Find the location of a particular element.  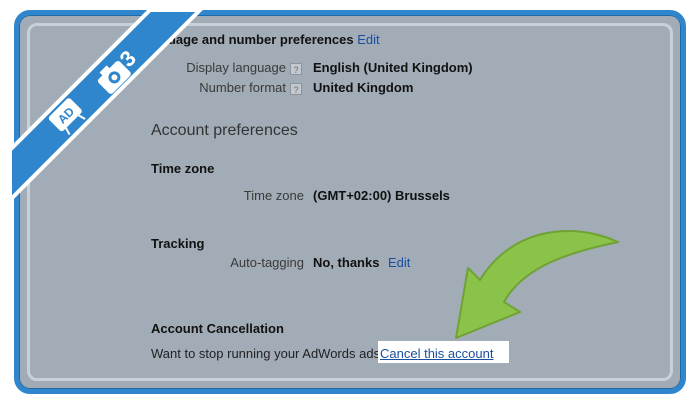

auto-tagging-value: No, thanks is located at coordinates (346, 262).